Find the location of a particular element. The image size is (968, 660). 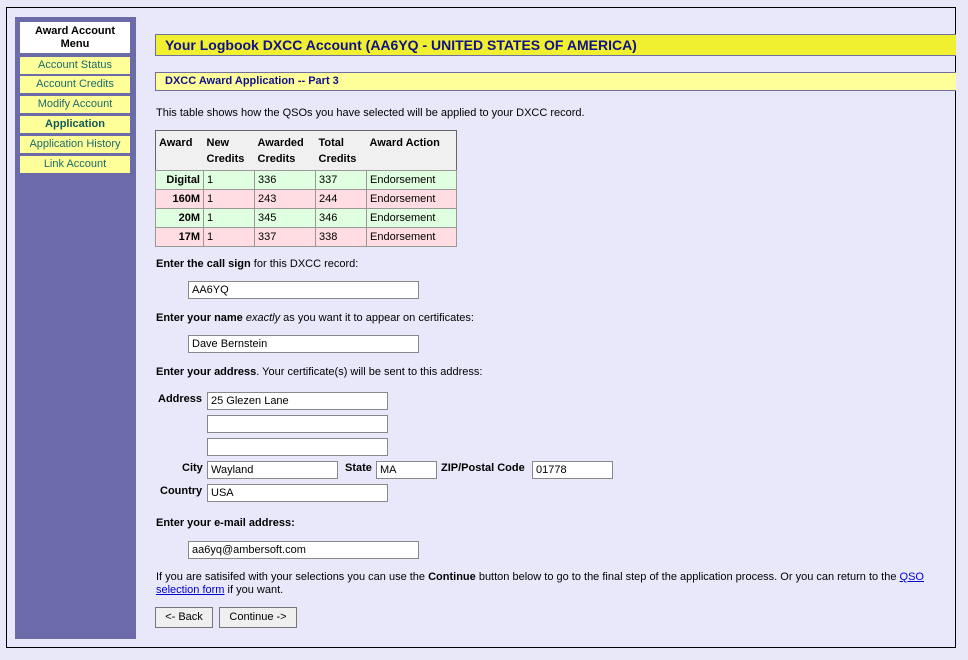

sidebar-item-link-account: Link Account is located at coordinates (75, 164).